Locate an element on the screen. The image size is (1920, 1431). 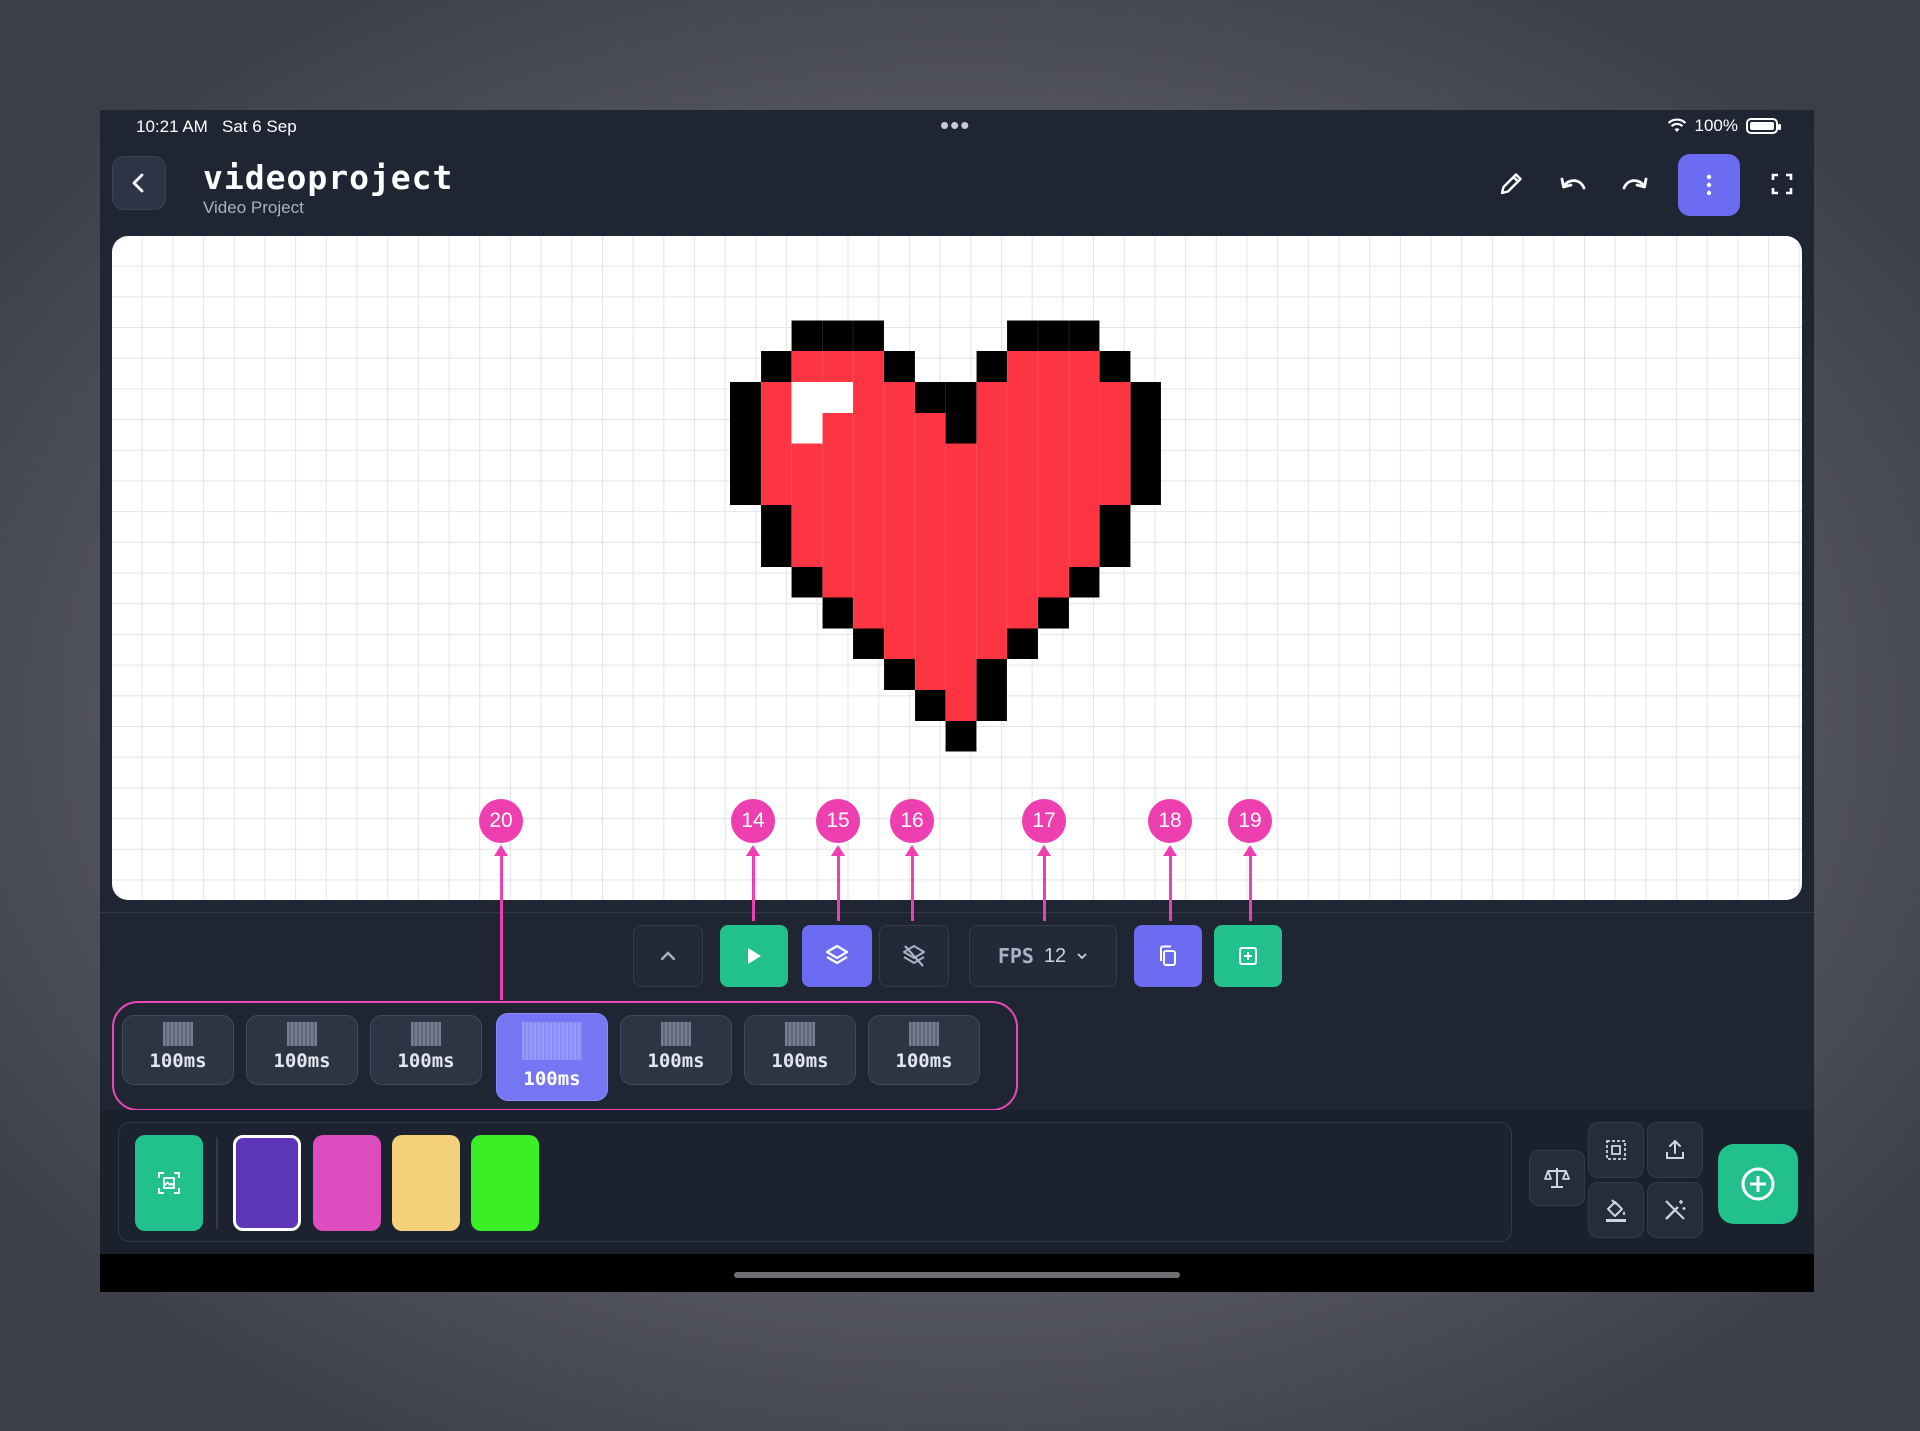
fps-label: FPS is located at coordinates (1015, 956).